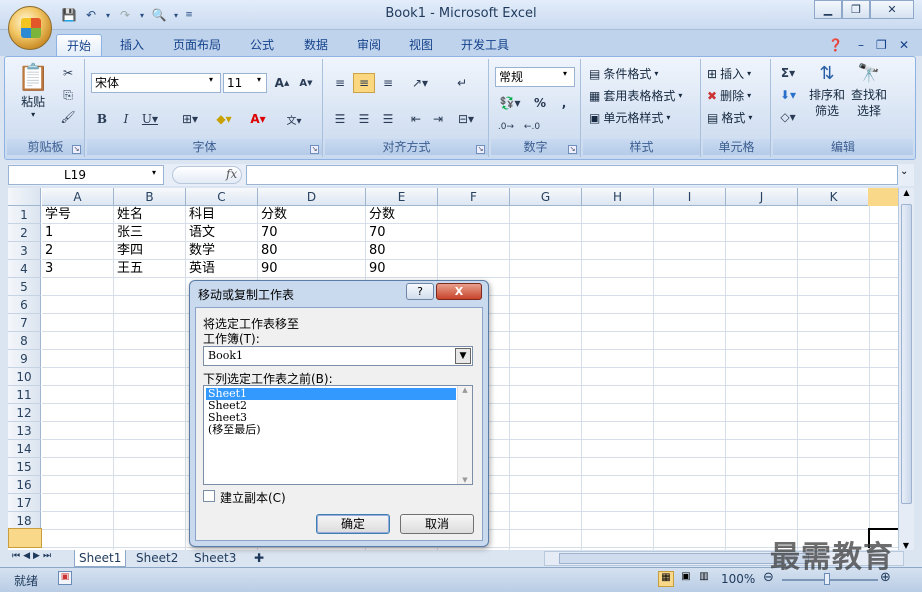 The image size is (922, 592). Describe the element at coordinates (312, 197) in the screenshot. I see `column-header: D` at that location.